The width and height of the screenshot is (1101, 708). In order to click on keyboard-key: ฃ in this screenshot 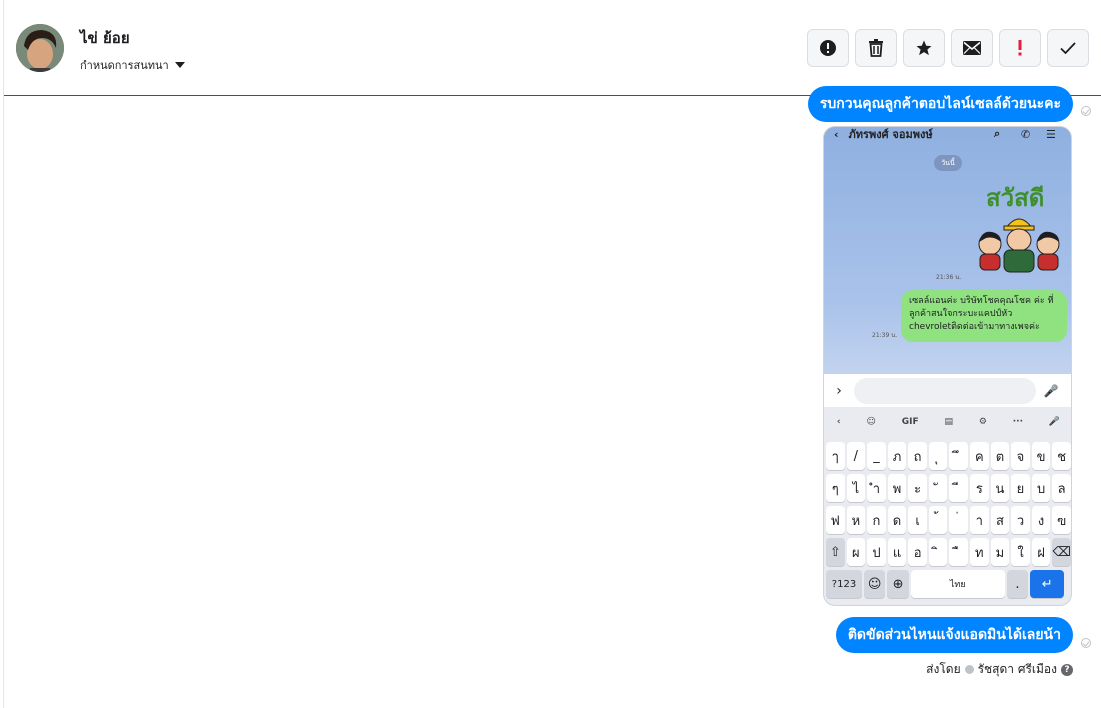, I will do `click(1061, 520)`.